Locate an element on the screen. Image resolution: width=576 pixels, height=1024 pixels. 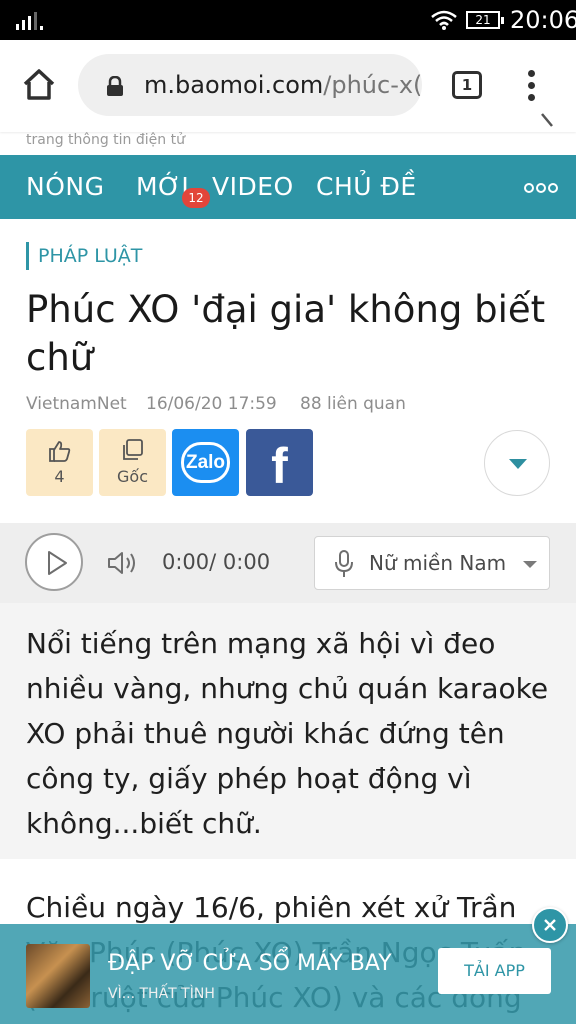
promo-title: ĐẬP VỠ CỬA SỔ MÁY BAY is located at coordinates (250, 963).